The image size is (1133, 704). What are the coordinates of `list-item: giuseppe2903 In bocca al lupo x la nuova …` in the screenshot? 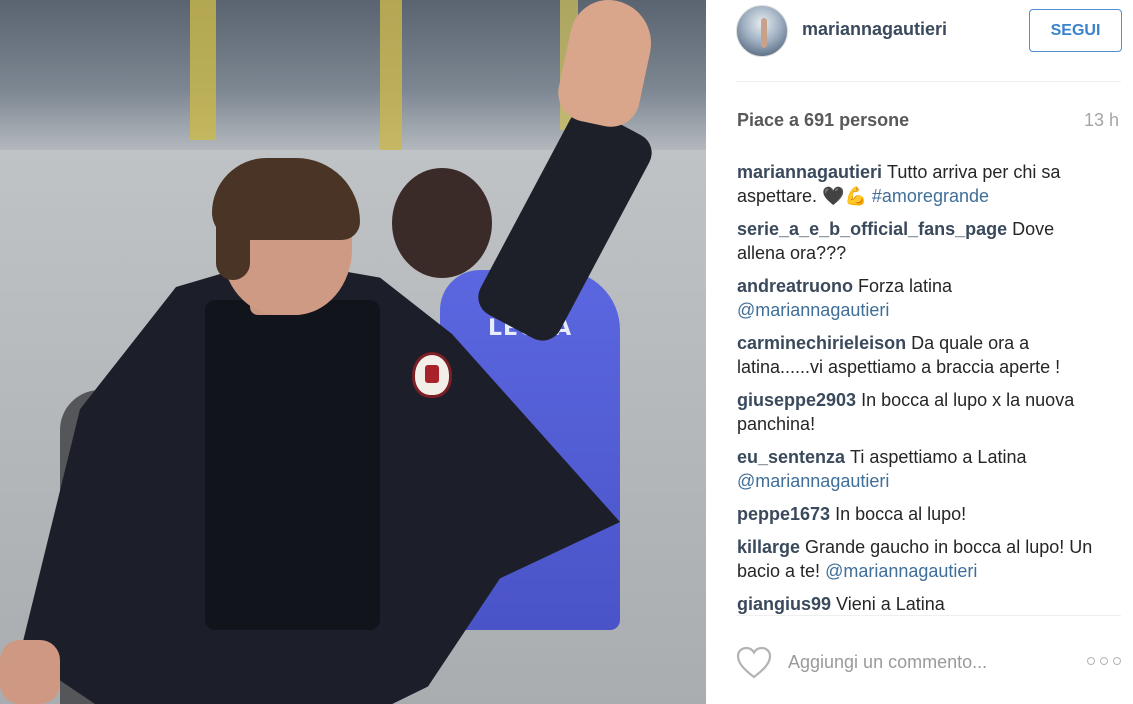 It's located at (922, 412).